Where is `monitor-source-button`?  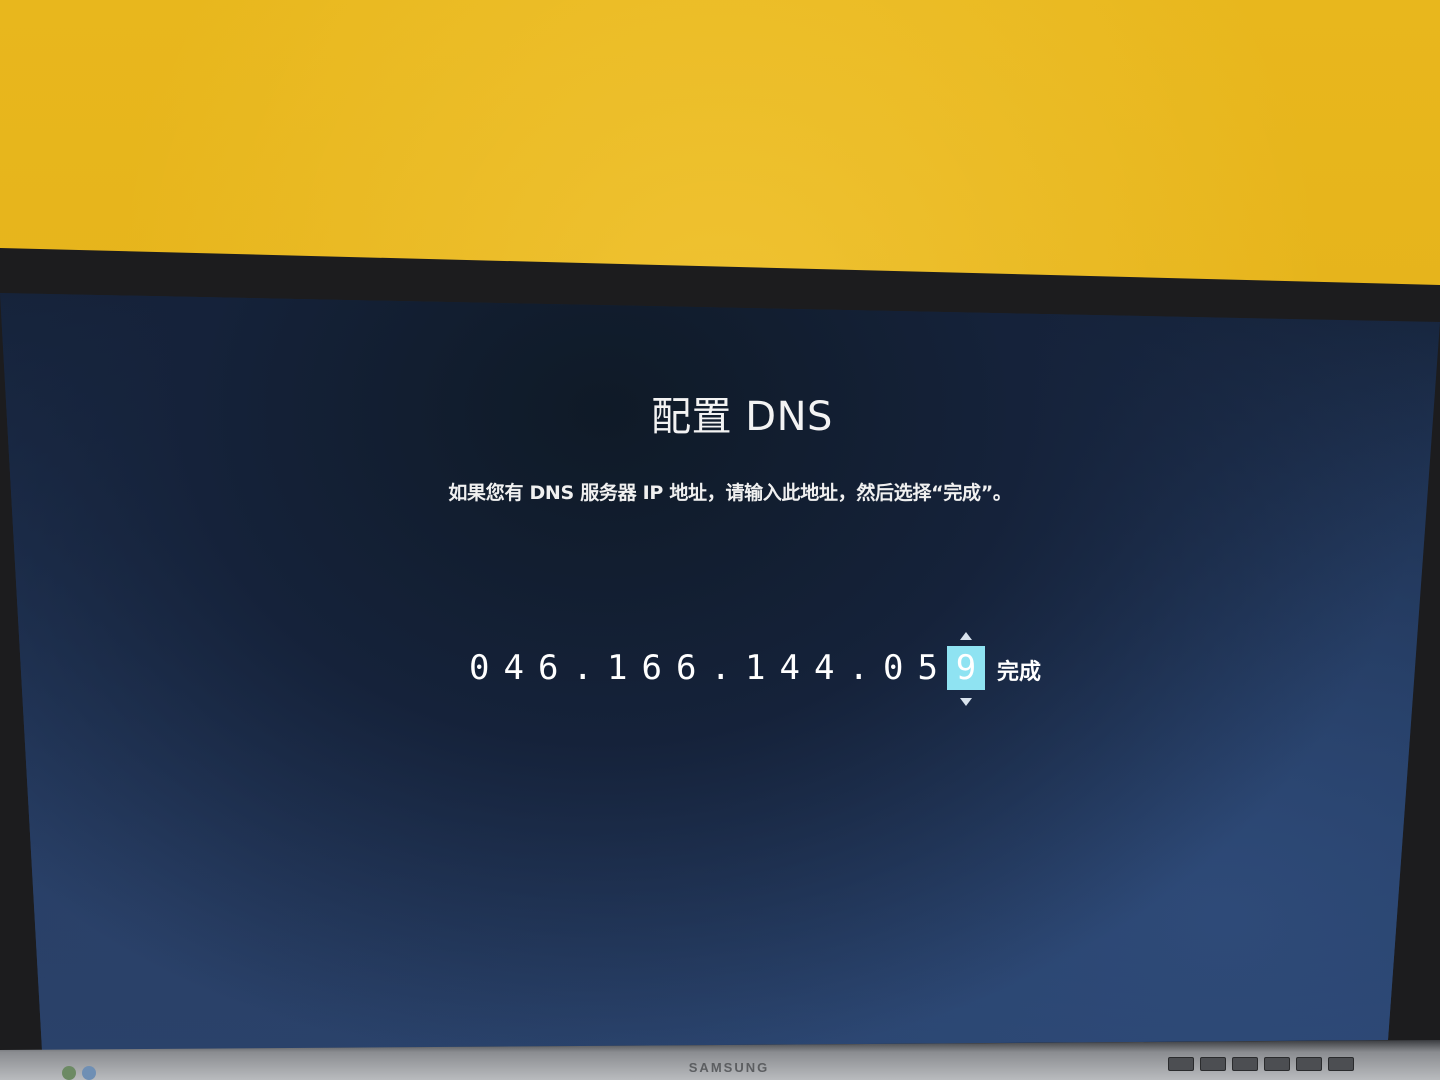
monitor-source-button is located at coordinates (1277, 1064).